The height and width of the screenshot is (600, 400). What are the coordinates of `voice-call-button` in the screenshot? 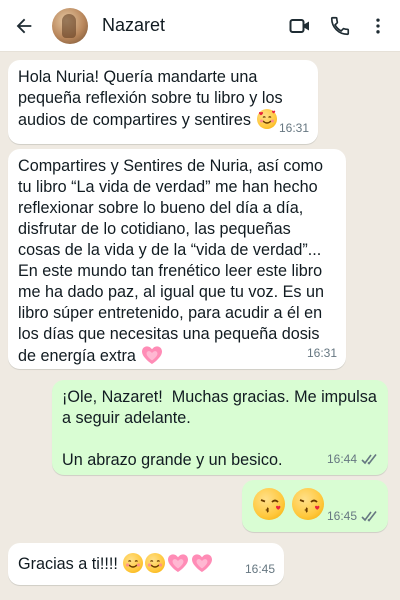 It's located at (340, 26).